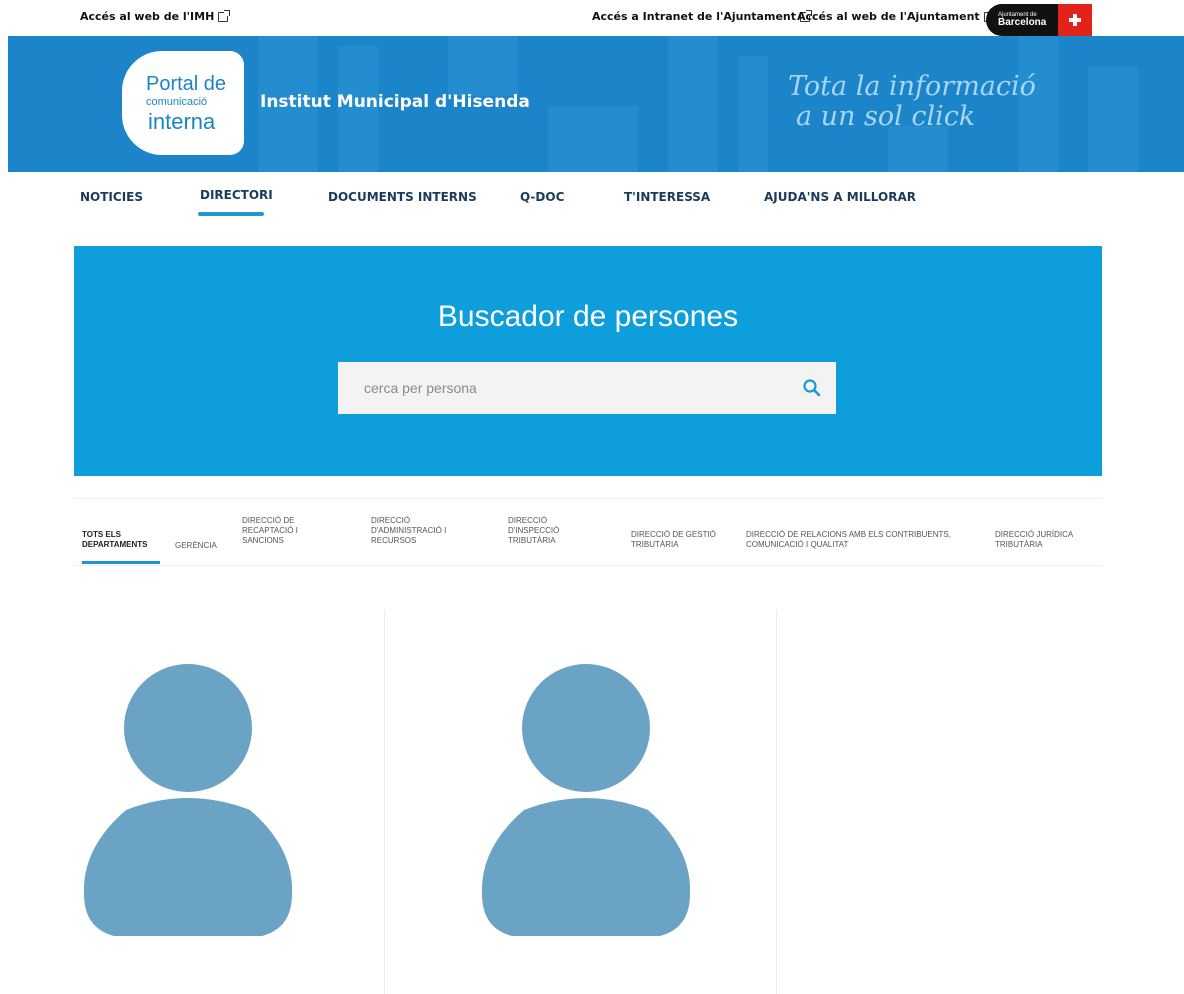  Describe the element at coordinates (402, 197) in the screenshot. I see `nav-item-documents-interns: DOCUMENTS INTERNS` at that location.